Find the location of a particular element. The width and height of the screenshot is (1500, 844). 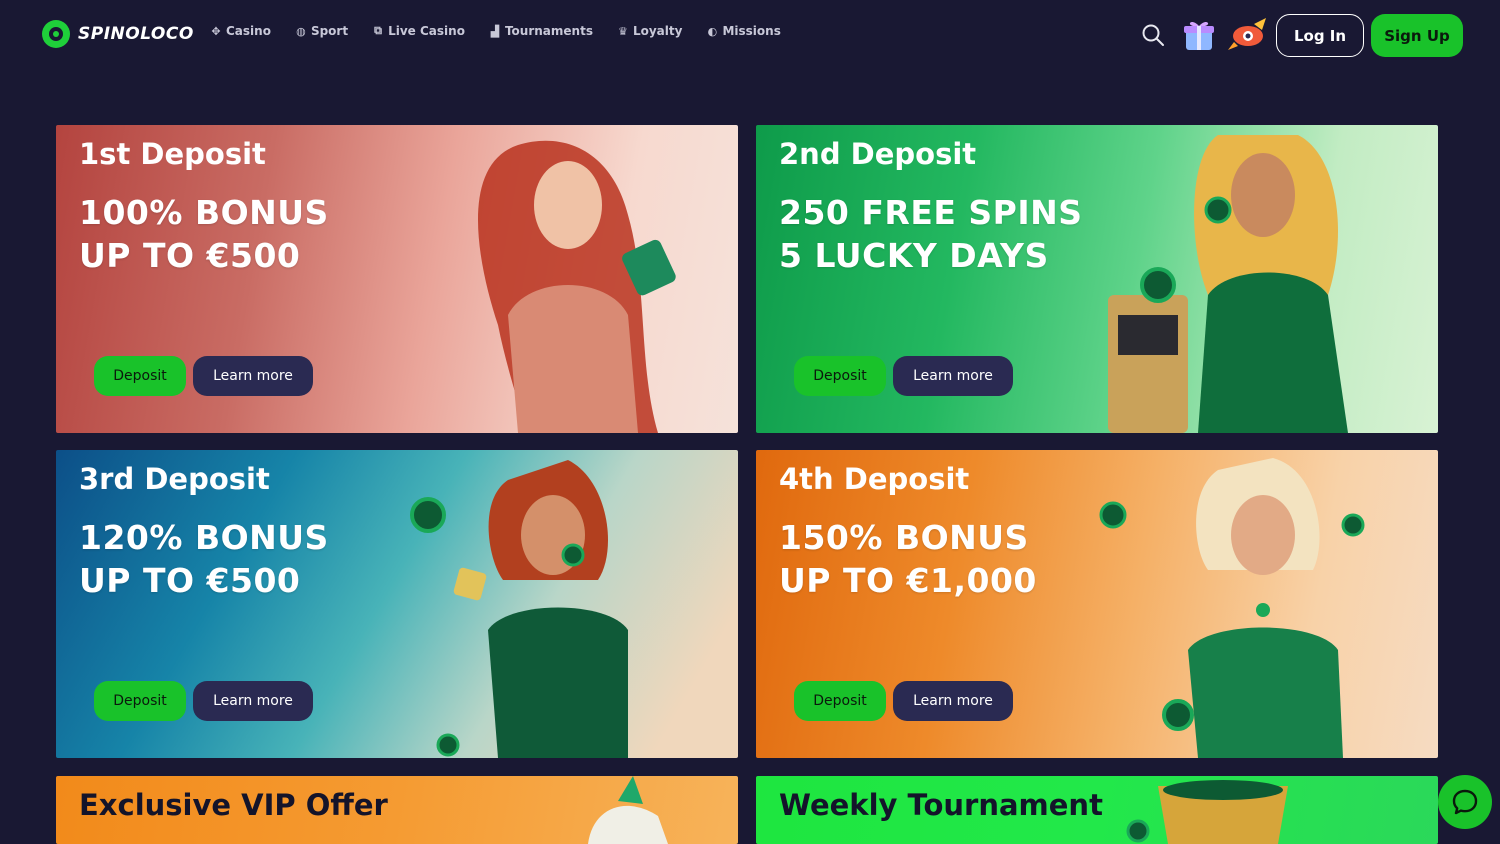

nav-item-casino: ✥ Casino is located at coordinates (240, 31).